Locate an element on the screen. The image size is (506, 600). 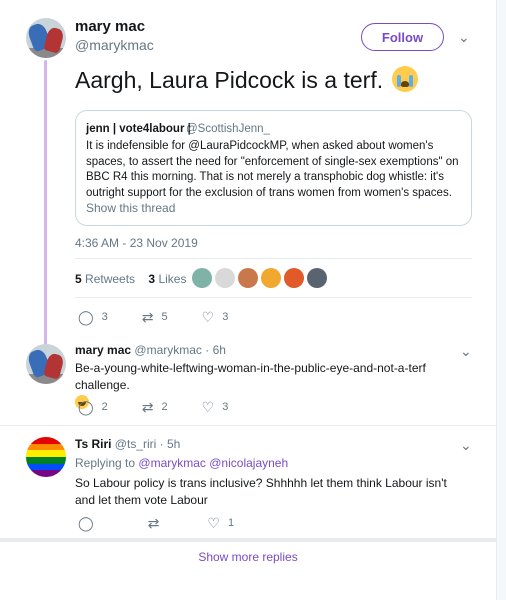
tweet-actions: ◯ ⇄ ♡ 1 is located at coordinates (173, 523).